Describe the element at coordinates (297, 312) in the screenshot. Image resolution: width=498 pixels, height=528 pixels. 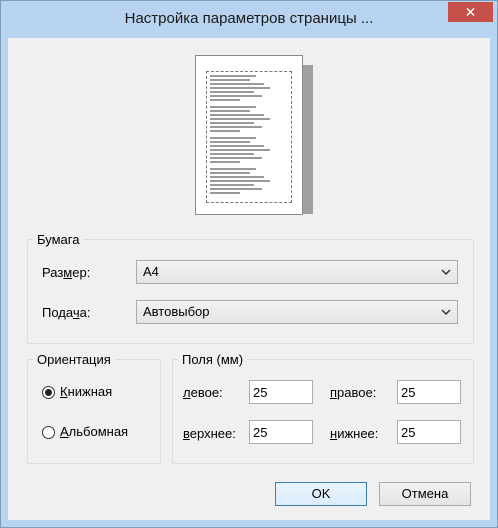
I see `paper-source-select: Автовыбор` at that location.